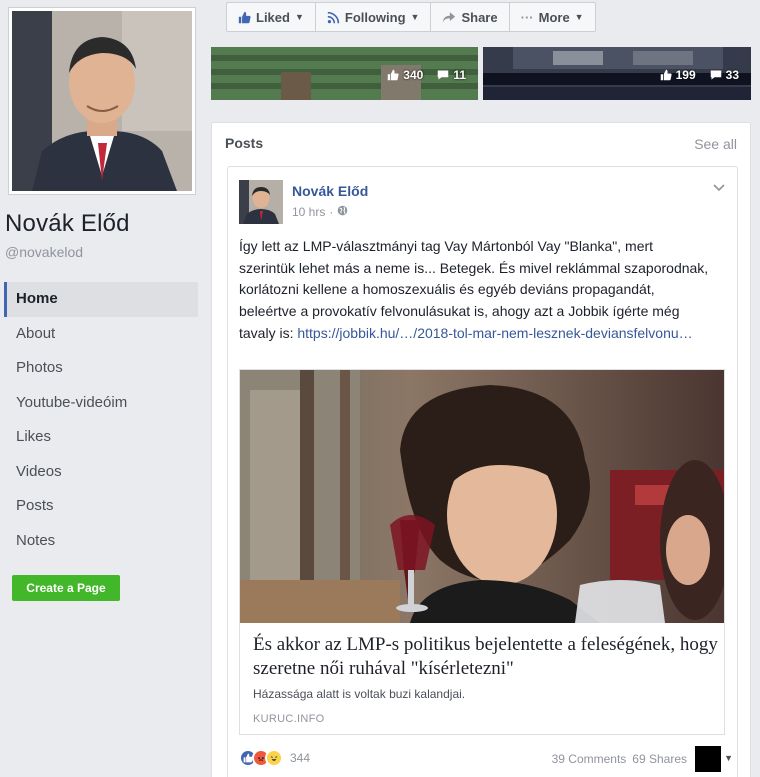 The image size is (760, 777). I want to click on post-metadata: 10 hrs ·, so click(320, 212).